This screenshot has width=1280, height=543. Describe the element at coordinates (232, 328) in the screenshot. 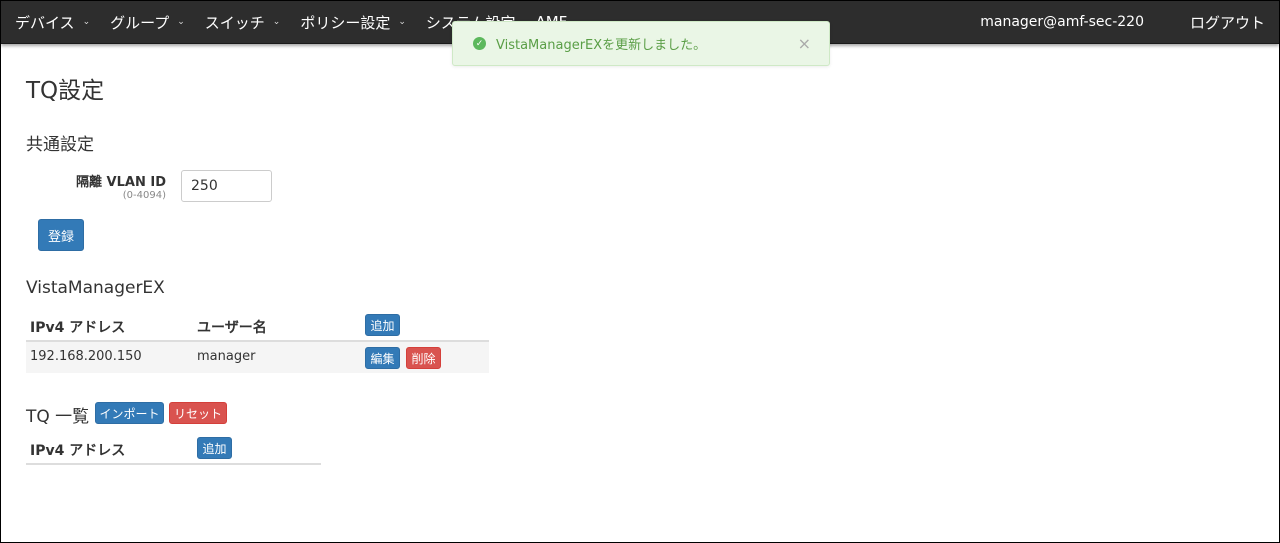

I see `vista-header-username: ユーザー名` at that location.